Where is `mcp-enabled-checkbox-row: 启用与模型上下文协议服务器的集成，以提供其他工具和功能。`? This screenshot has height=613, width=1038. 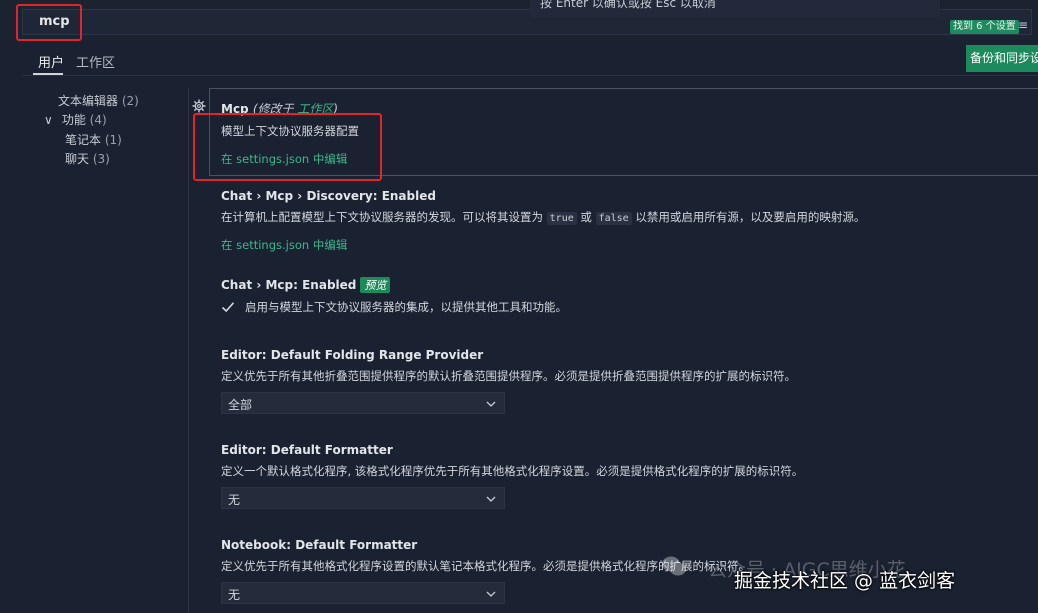
mcp-enabled-checkbox-row: 启用与模型上下文协议服务器的集成，以提供其他工具和功能。 is located at coordinates (626, 307).